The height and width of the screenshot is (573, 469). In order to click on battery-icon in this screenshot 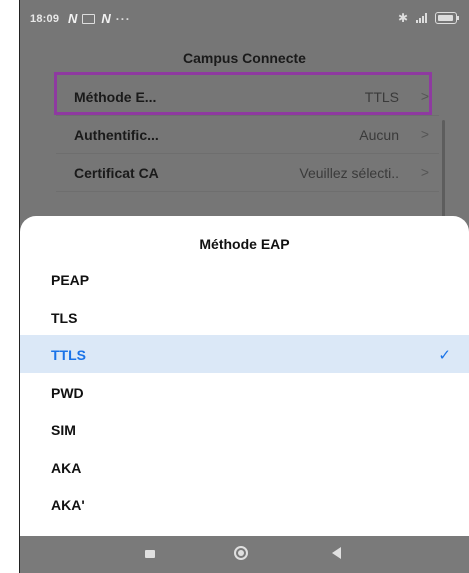, I will do `click(447, 18)`.